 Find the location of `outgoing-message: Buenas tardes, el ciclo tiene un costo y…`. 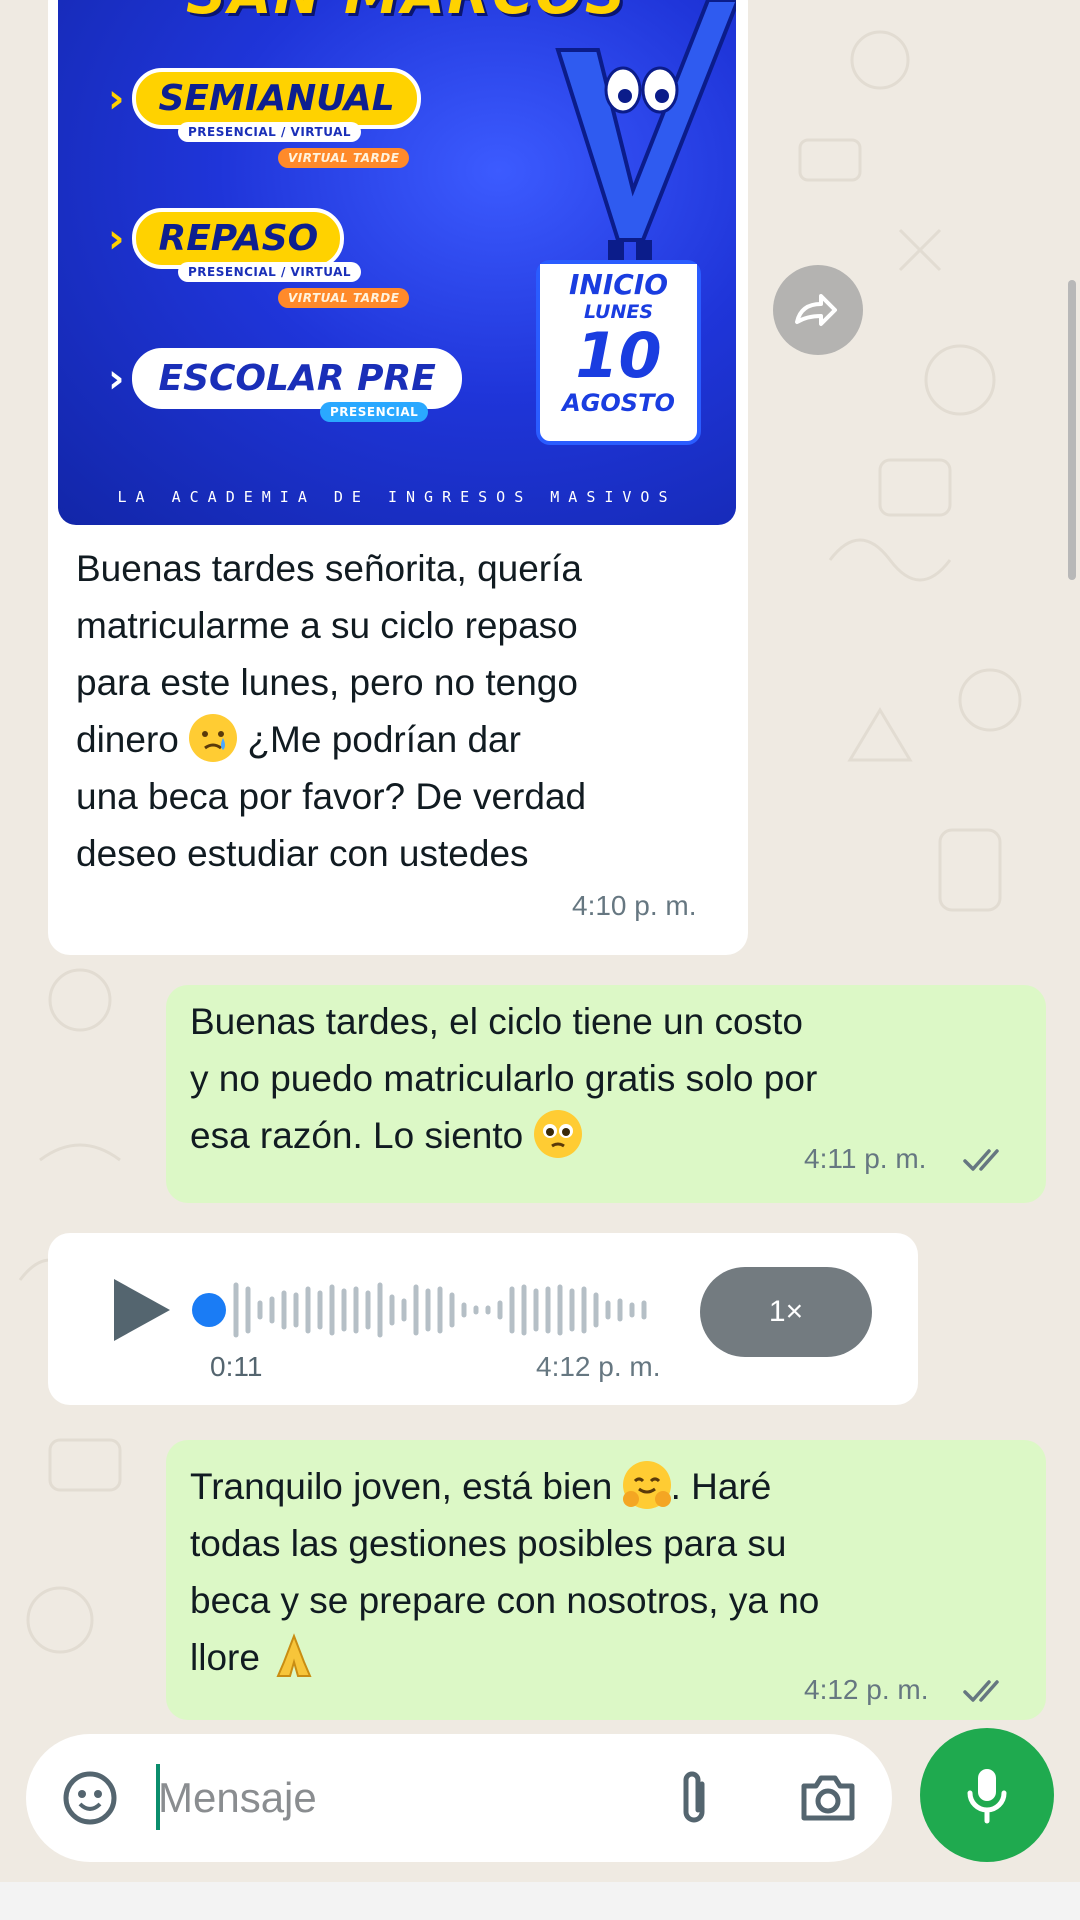

outgoing-message: Buenas tardes, el ciclo tiene un costo y… is located at coordinates (606, 1094).